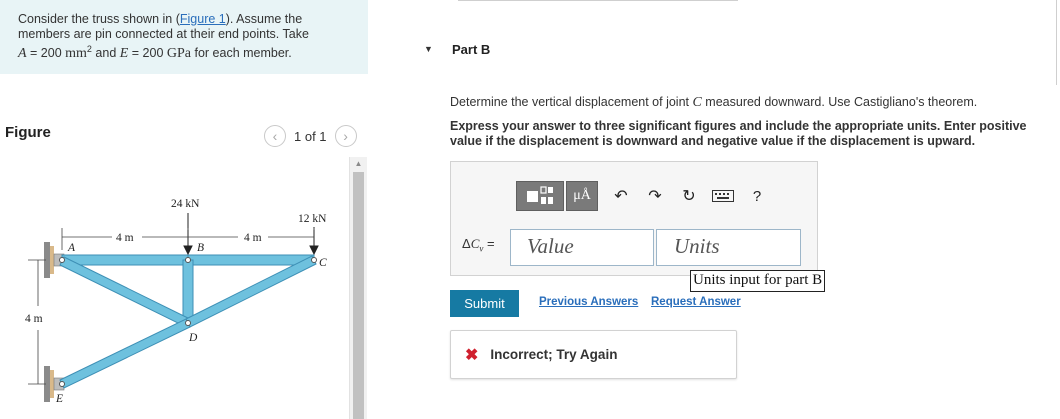  What do you see at coordinates (554, 354) in the screenshot?
I see `feedback-text: Incorrect; Try Again` at bounding box center [554, 354].